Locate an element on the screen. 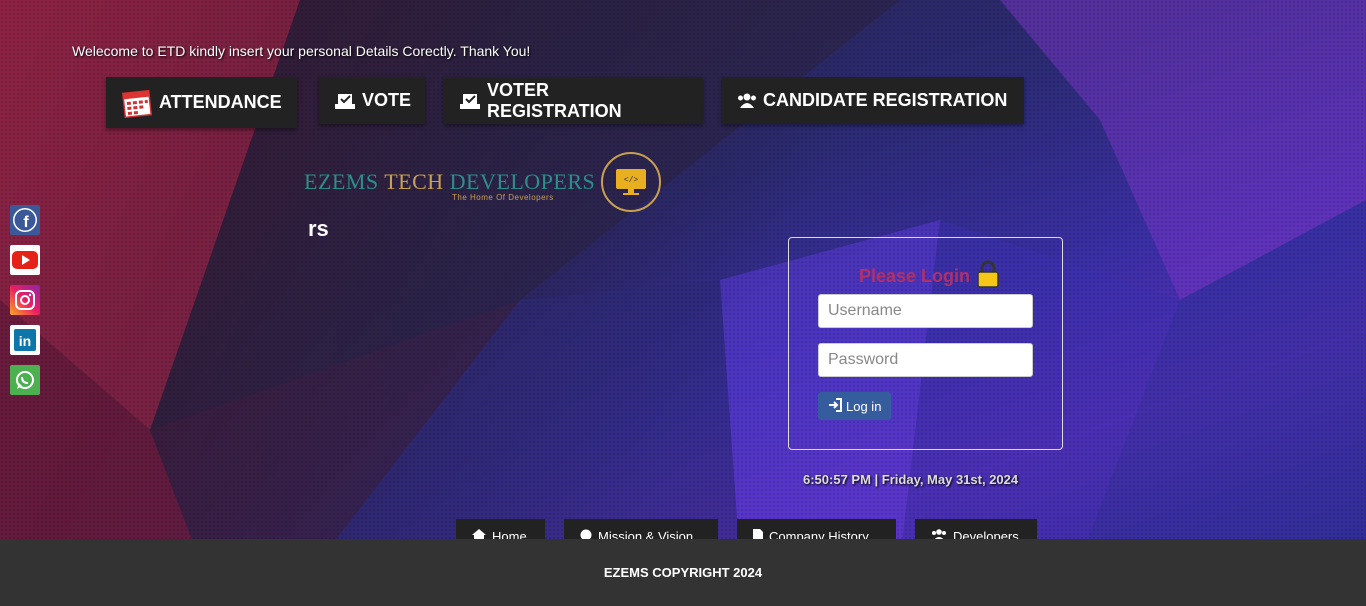 Image resolution: width=1366 pixels, height=606 pixels. candidate-registration-label: CANDIDATE REGISTRATION is located at coordinates (885, 100).